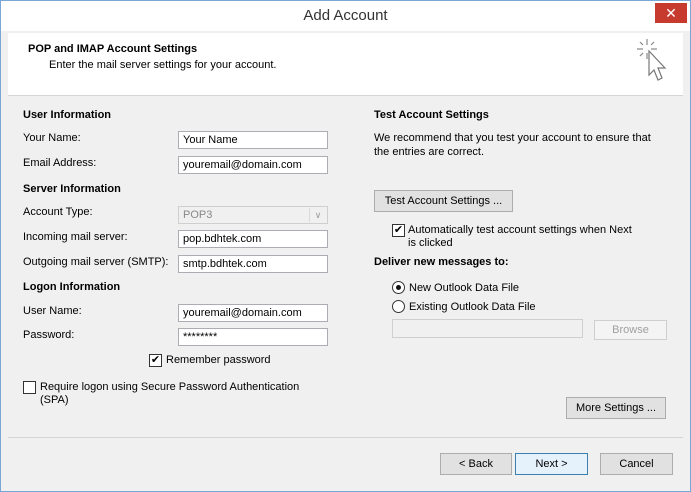 The height and width of the screenshot is (492, 691). Describe the element at coordinates (472, 307) in the screenshot. I see `existing-data-file-label: Existing Outlook Data File` at that location.